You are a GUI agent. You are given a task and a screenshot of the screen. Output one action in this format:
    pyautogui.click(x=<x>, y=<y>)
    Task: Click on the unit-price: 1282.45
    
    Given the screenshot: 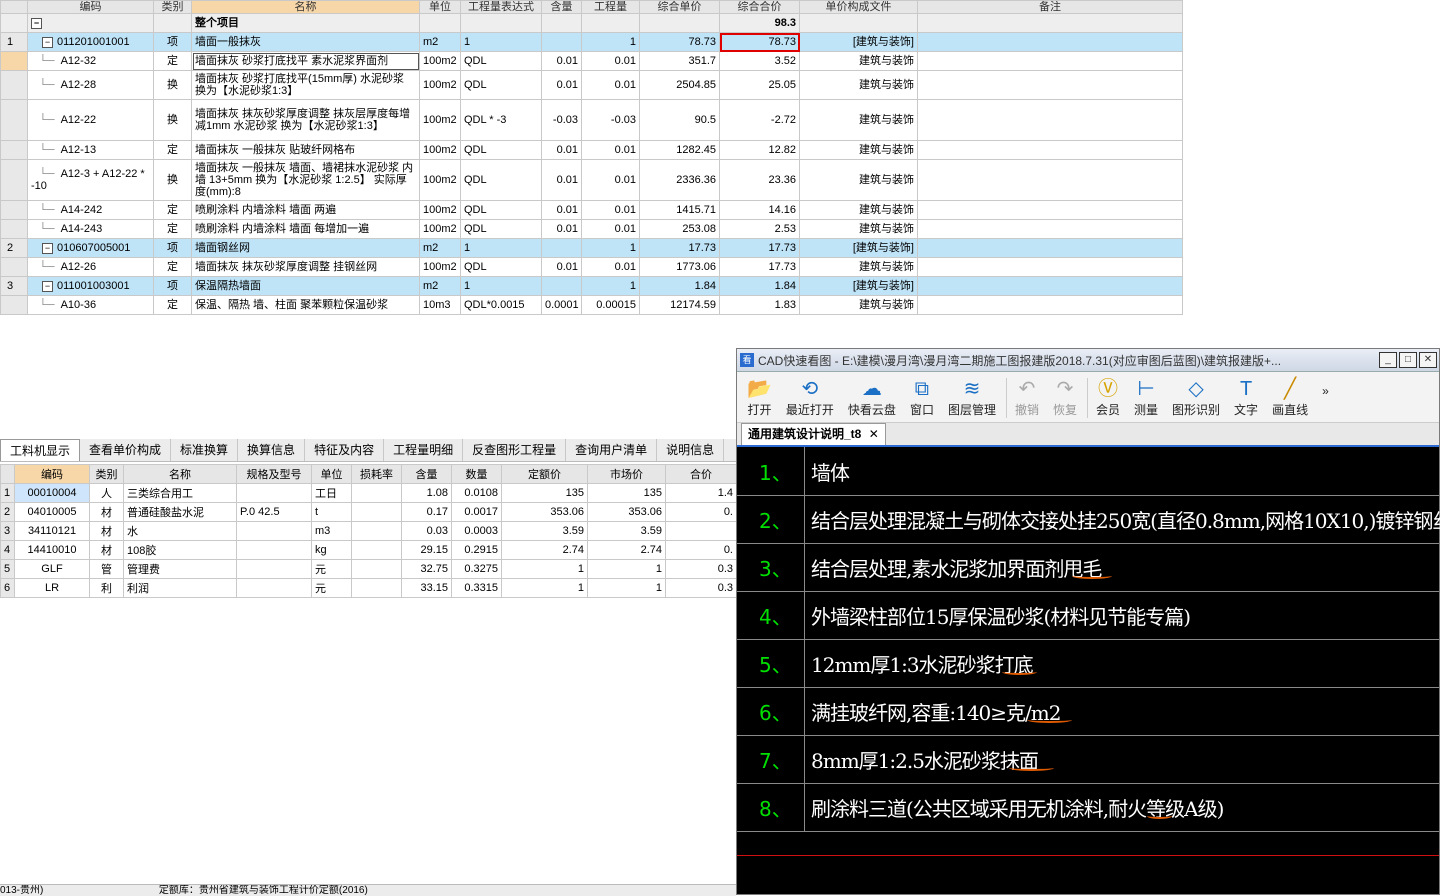 What is the action you would take?
    pyautogui.click(x=679, y=150)
    